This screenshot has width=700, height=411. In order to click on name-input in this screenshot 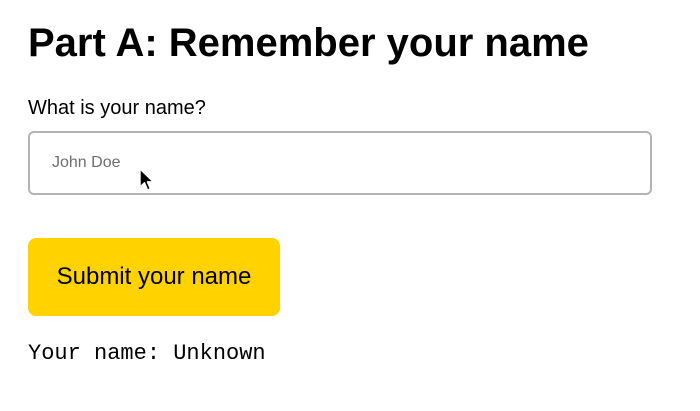, I will do `click(340, 163)`.